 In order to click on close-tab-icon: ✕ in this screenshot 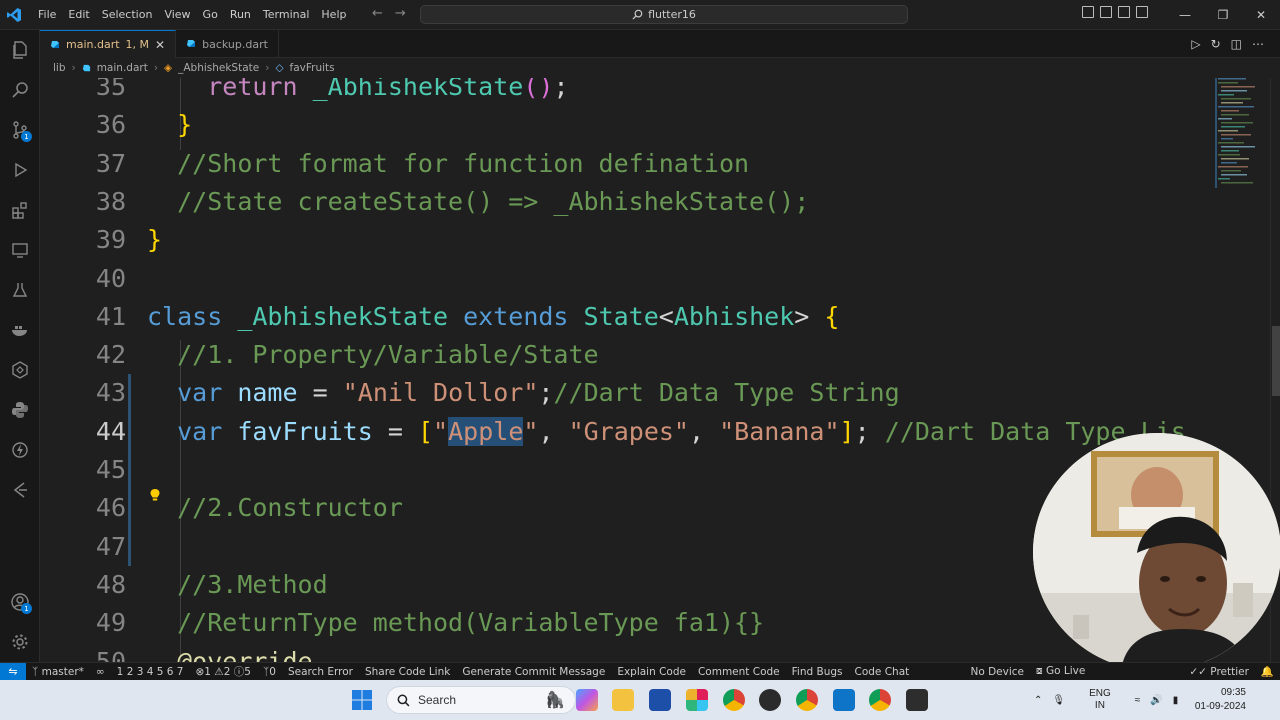, I will do `click(160, 45)`.